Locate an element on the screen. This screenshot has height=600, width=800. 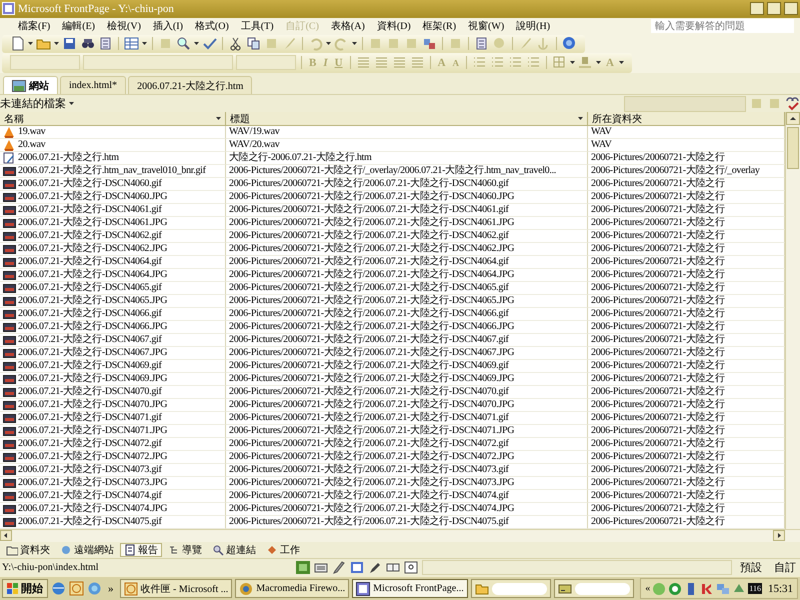
file-name: 2006.07.21-大陸之行-DSCN4071.JPG is located at coordinates (93, 430).